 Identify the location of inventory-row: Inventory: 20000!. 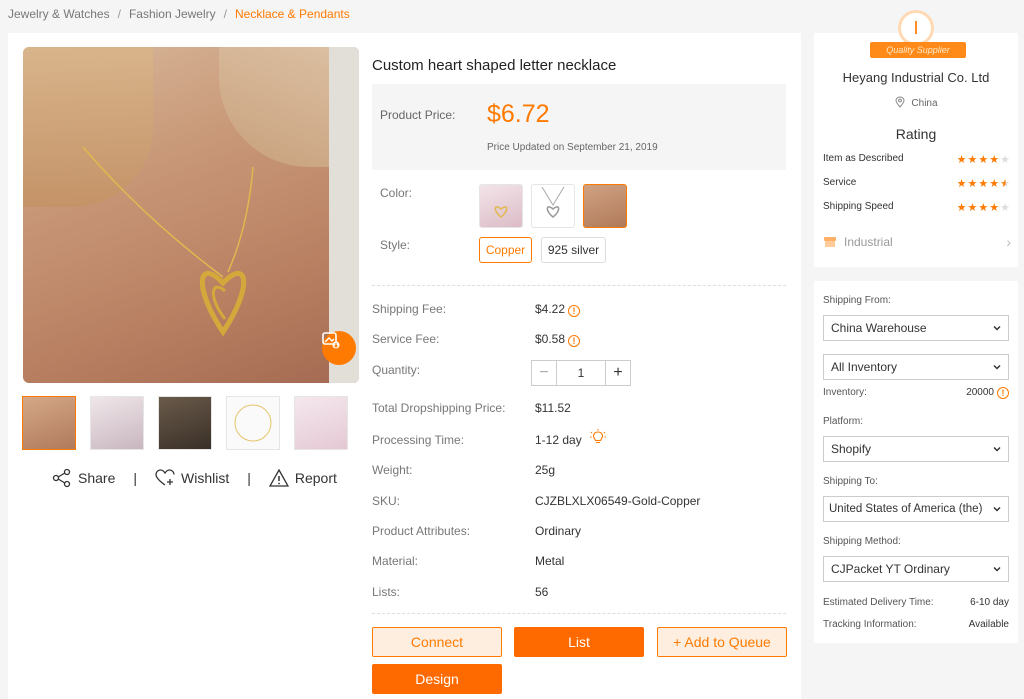
(916, 393).